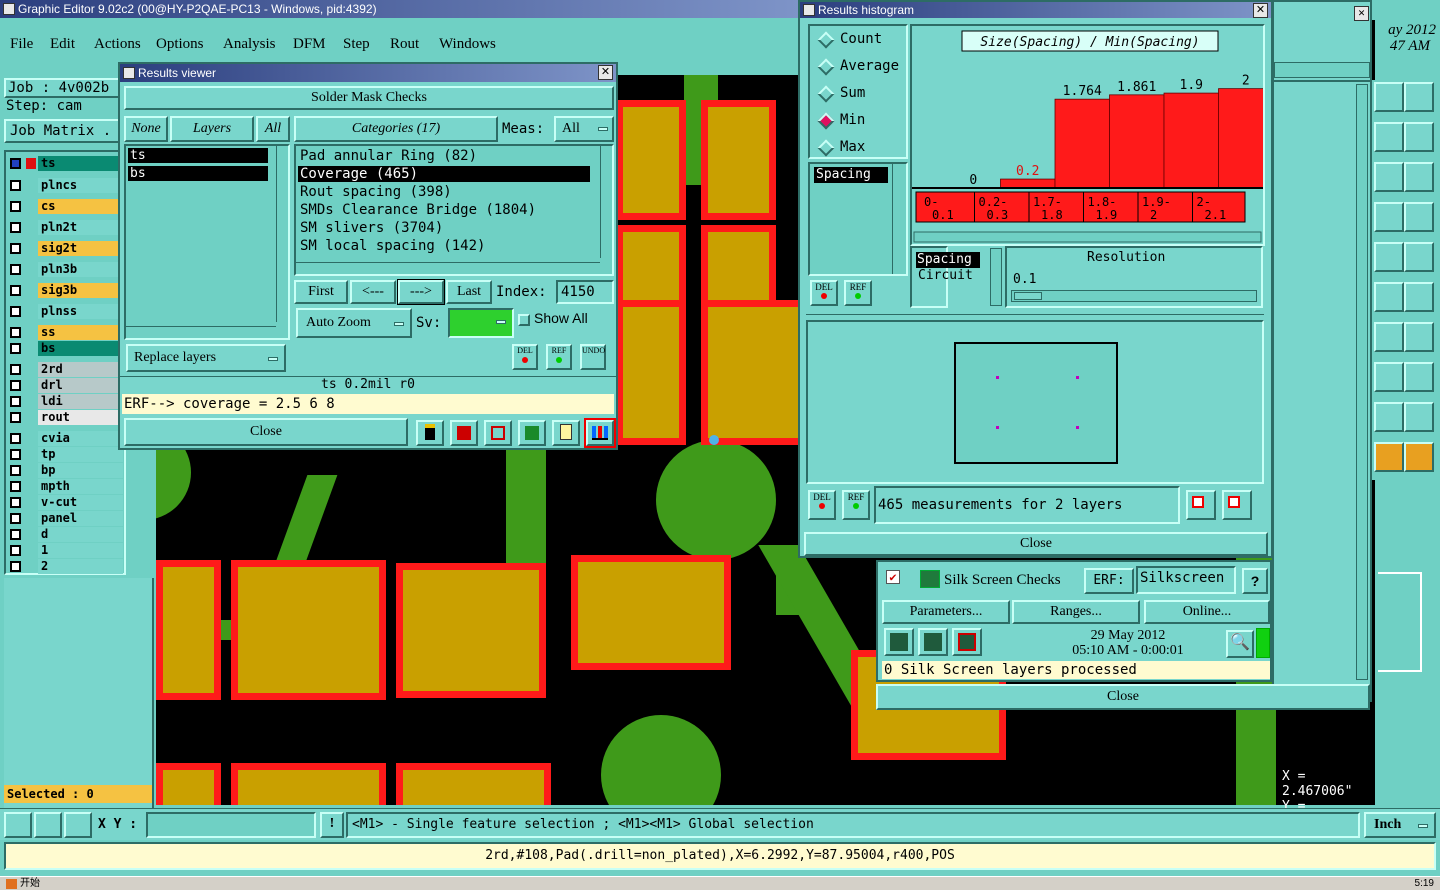  Describe the element at coordinates (1389, 297) in the screenshot. I see `snap-icon` at that location.